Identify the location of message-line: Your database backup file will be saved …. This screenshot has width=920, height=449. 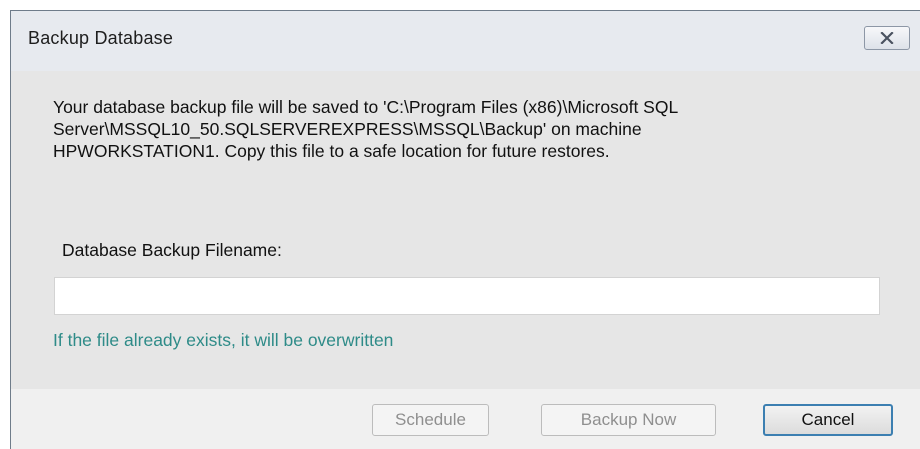
(366, 107).